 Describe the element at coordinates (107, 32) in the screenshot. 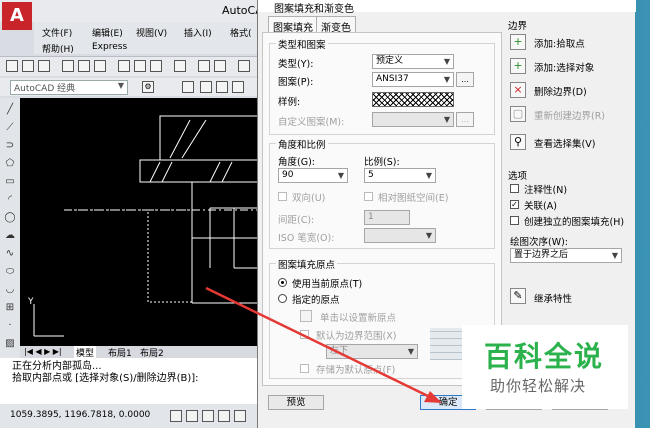

I see `menu-edit: 编辑(E)` at that location.